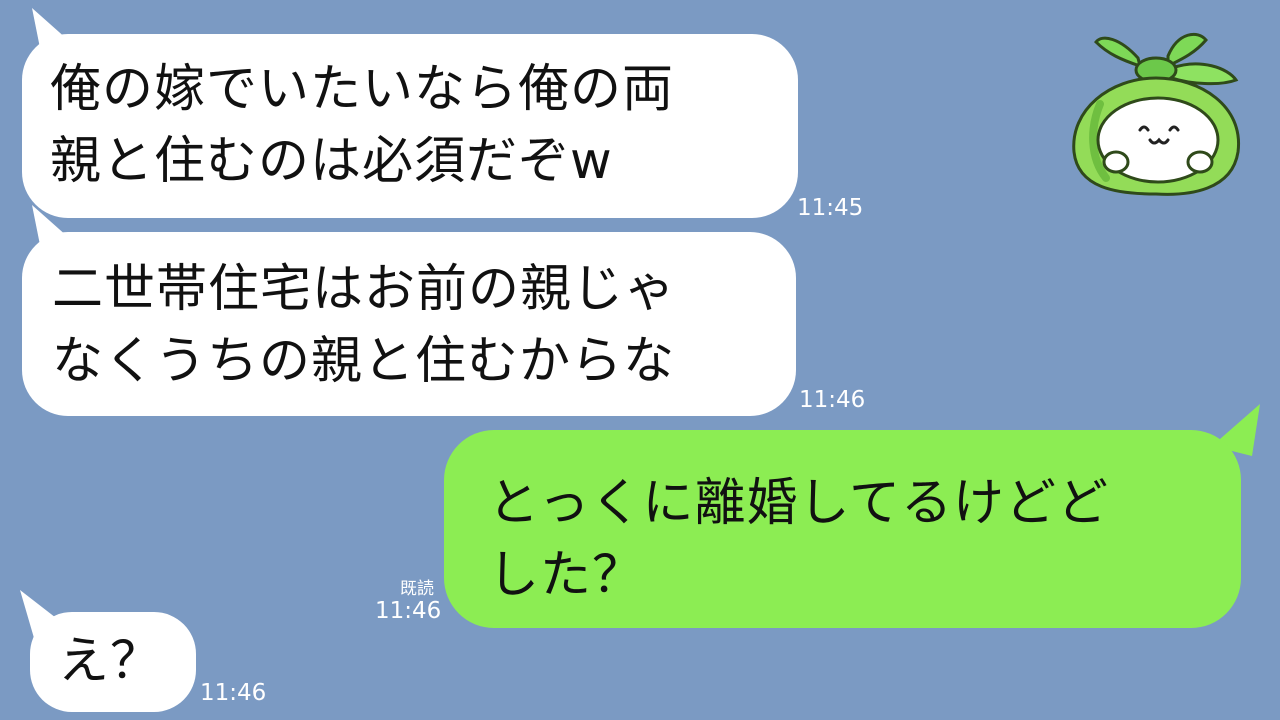 The height and width of the screenshot is (720, 1280). Describe the element at coordinates (1165, 113) in the screenshot. I see `green-bundle-mascot-icon` at that location.